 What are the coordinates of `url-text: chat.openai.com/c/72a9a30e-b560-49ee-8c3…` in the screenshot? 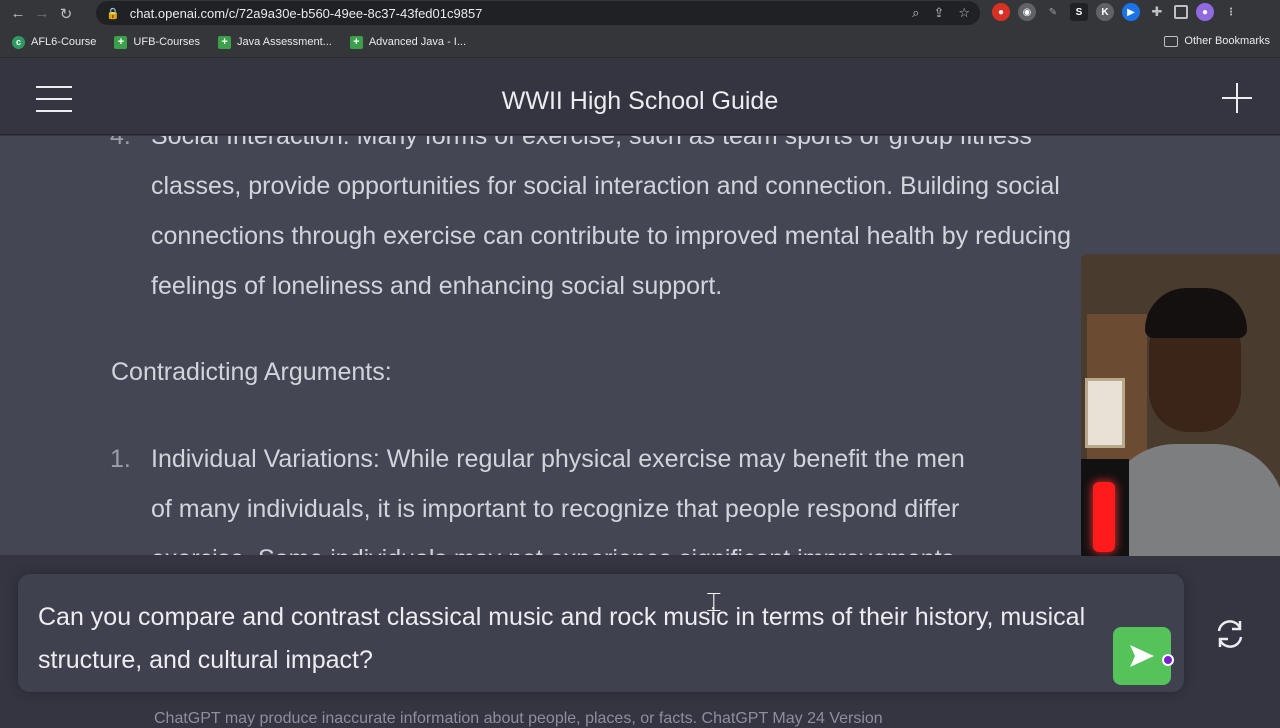 It's located at (306, 13).